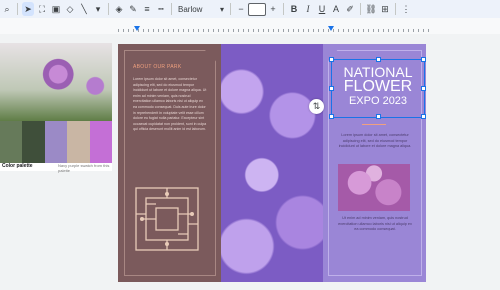 The image size is (500, 290). I want to click on more-icon: ⋮, so click(406, 9).